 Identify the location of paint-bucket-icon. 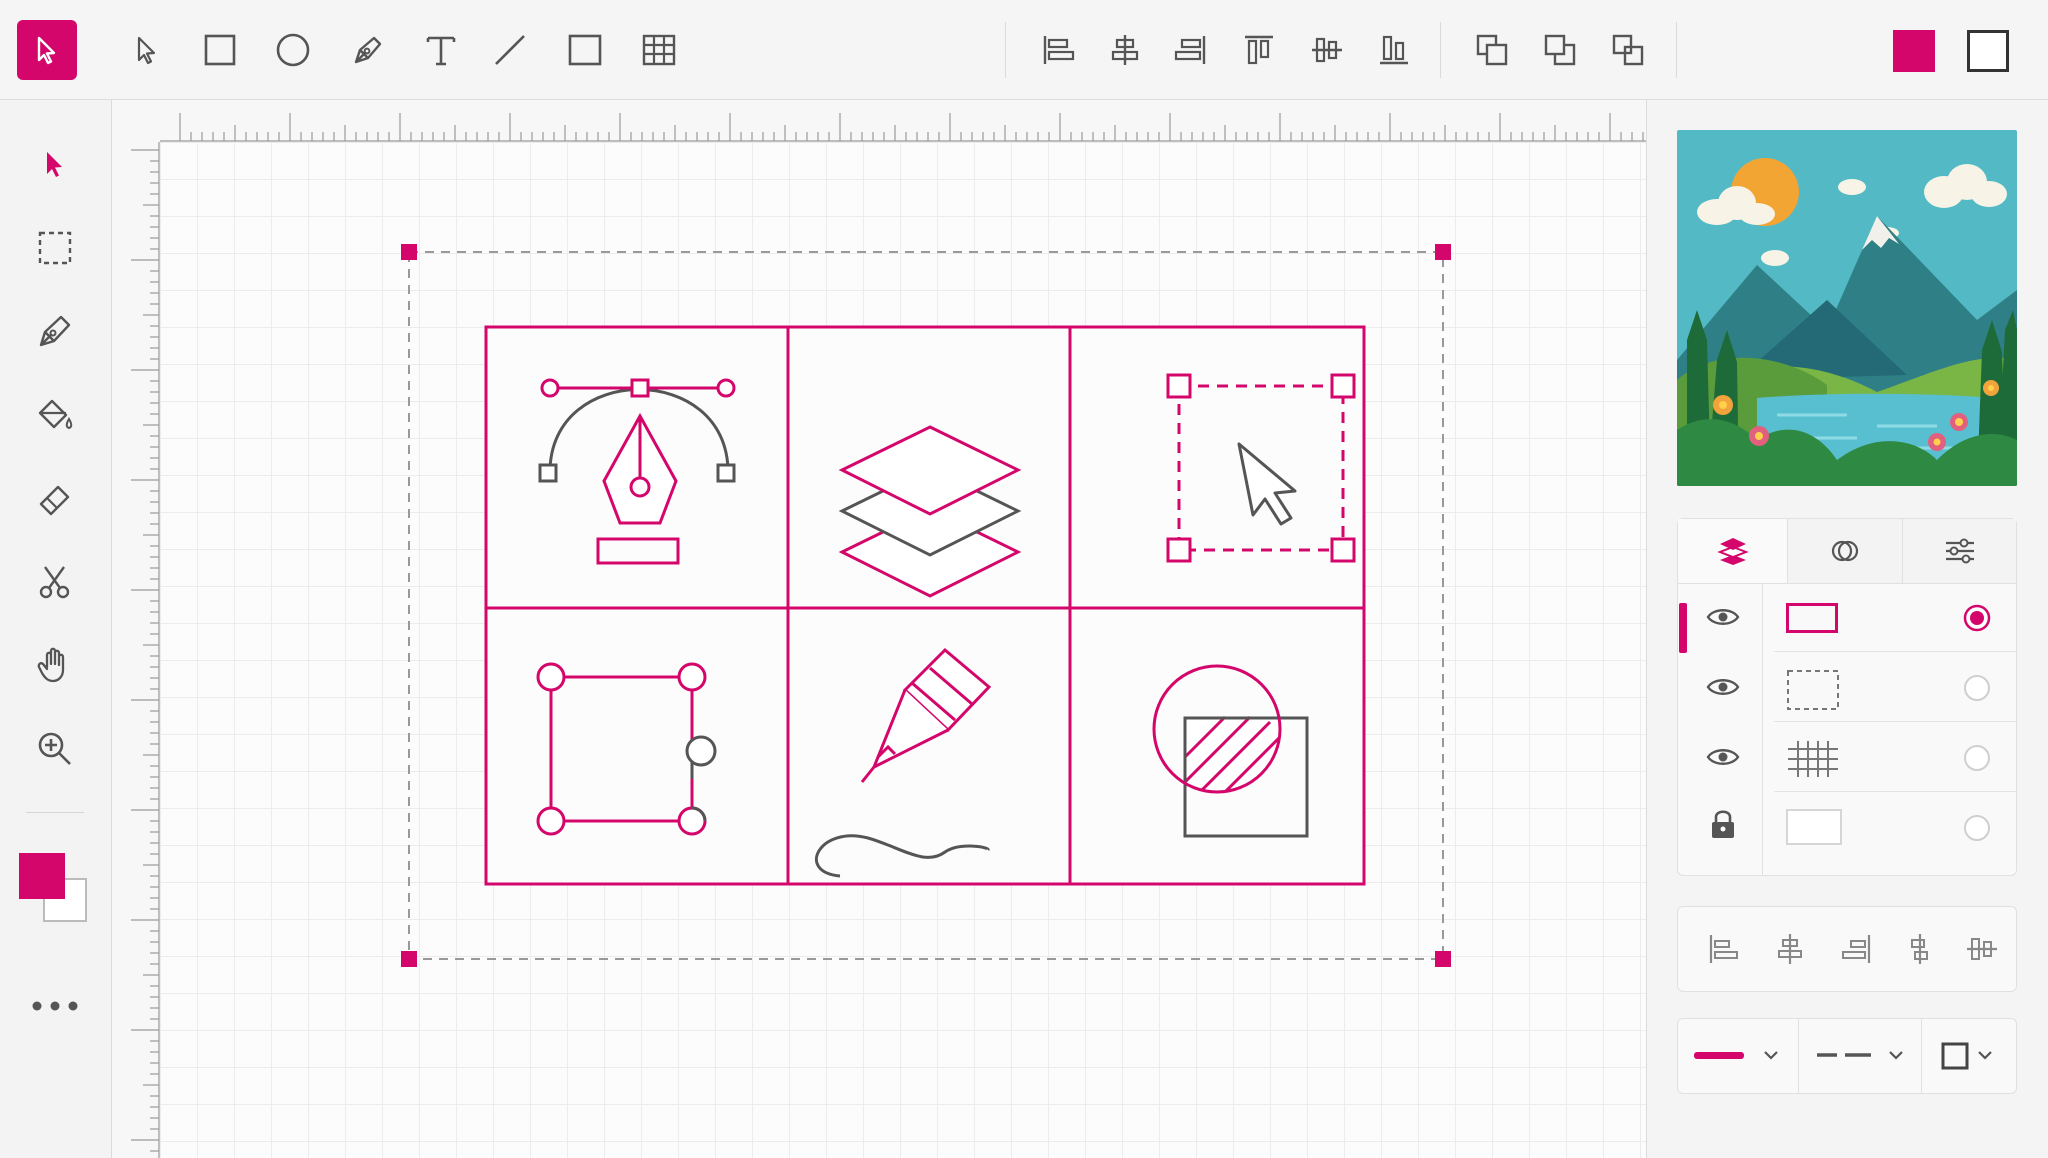
(55, 414).